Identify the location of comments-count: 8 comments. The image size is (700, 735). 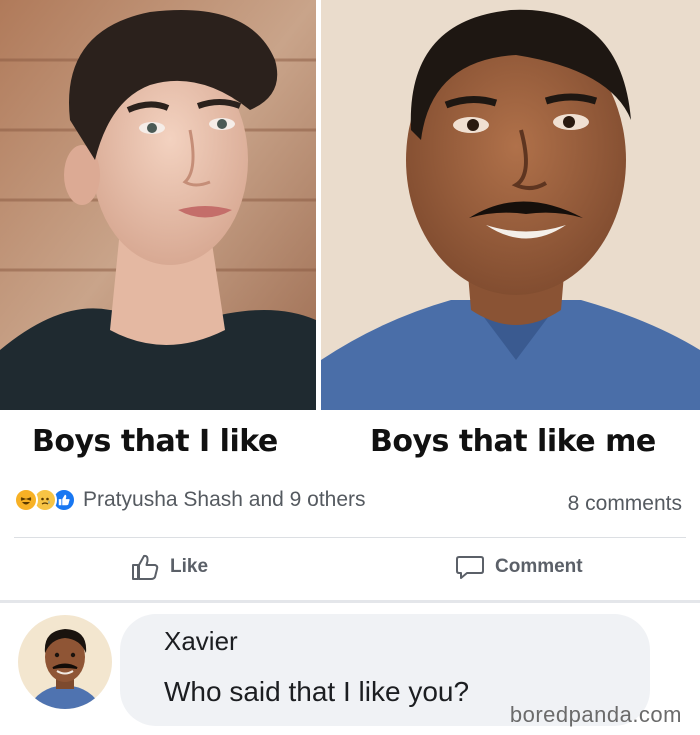
(625, 504).